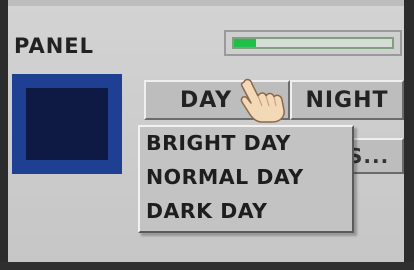 The height and width of the screenshot is (270, 414). I want to click on color-swatch-inner, so click(67, 124).